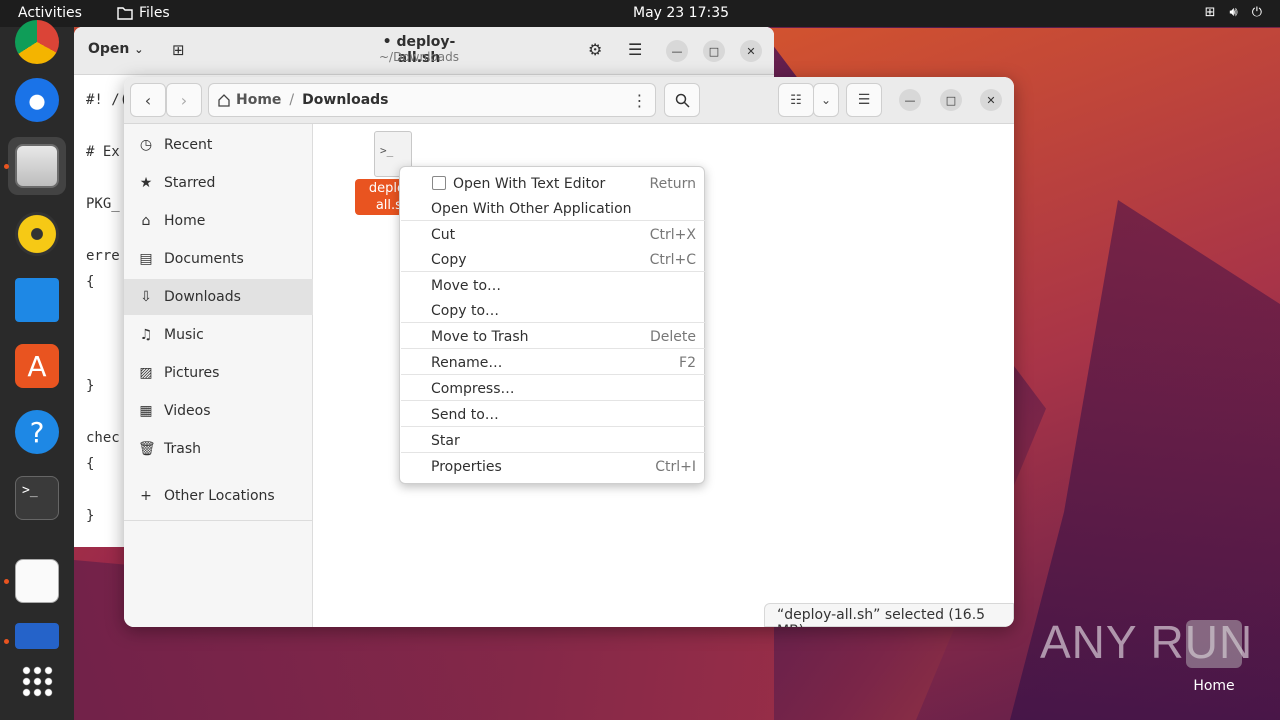 The width and height of the screenshot is (1280, 720). What do you see at coordinates (796, 100) in the screenshot?
I see `view-list-button: ☷` at bounding box center [796, 100].